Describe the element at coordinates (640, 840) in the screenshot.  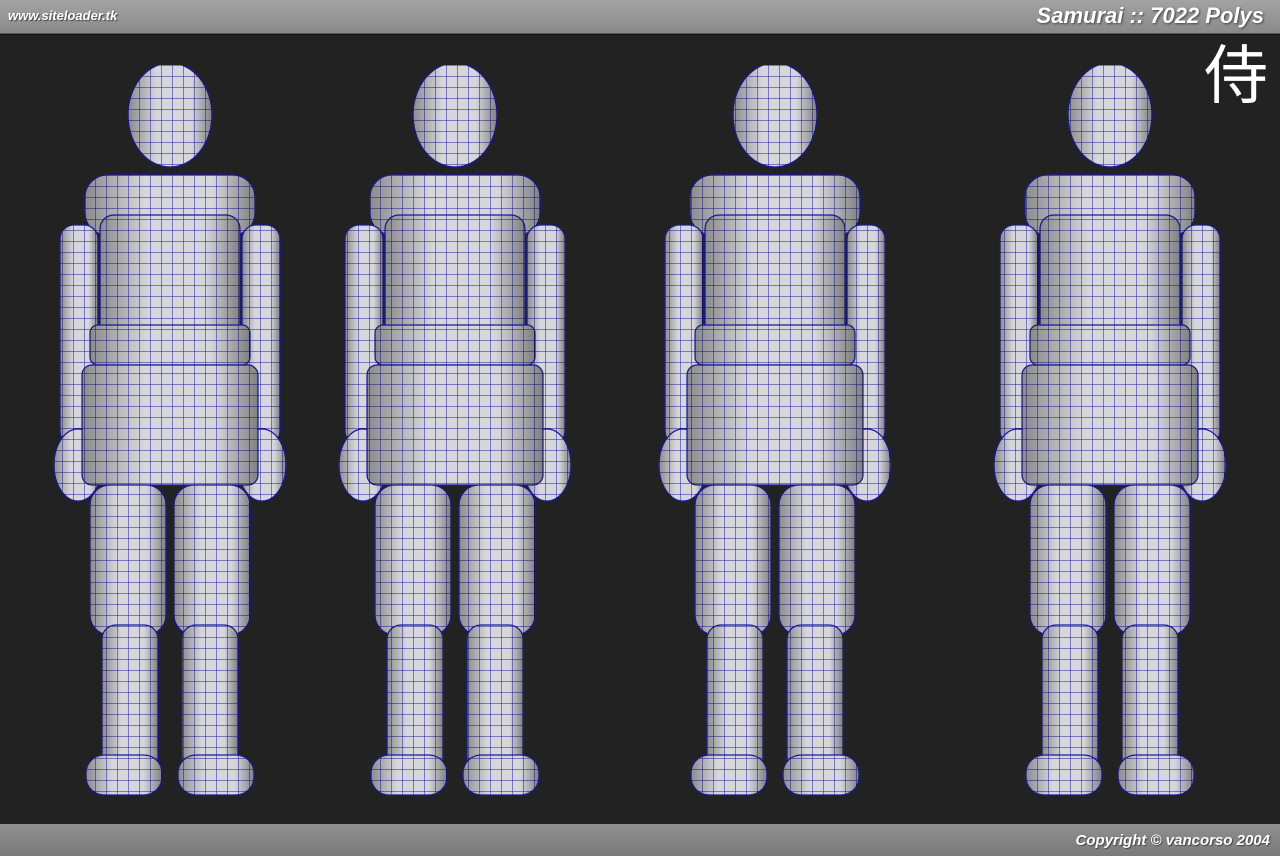
I see `bottom-bar: Copyright © vancorso 2004` at that location.